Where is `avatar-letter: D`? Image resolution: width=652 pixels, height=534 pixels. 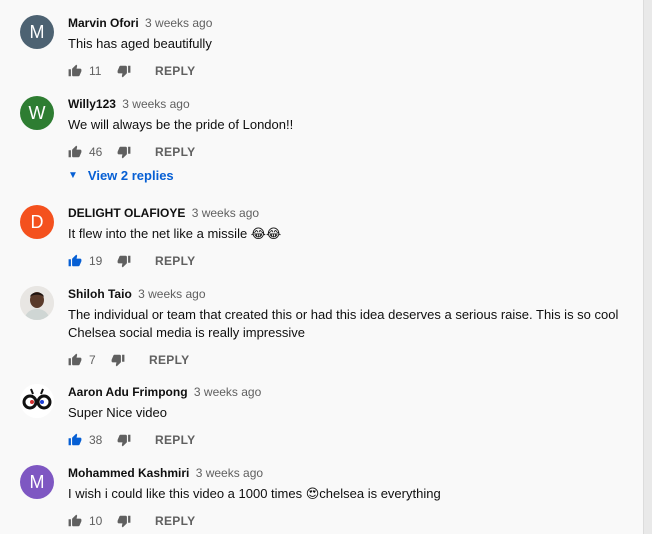
avatar-letter: D is located at coordinates (37, 222).